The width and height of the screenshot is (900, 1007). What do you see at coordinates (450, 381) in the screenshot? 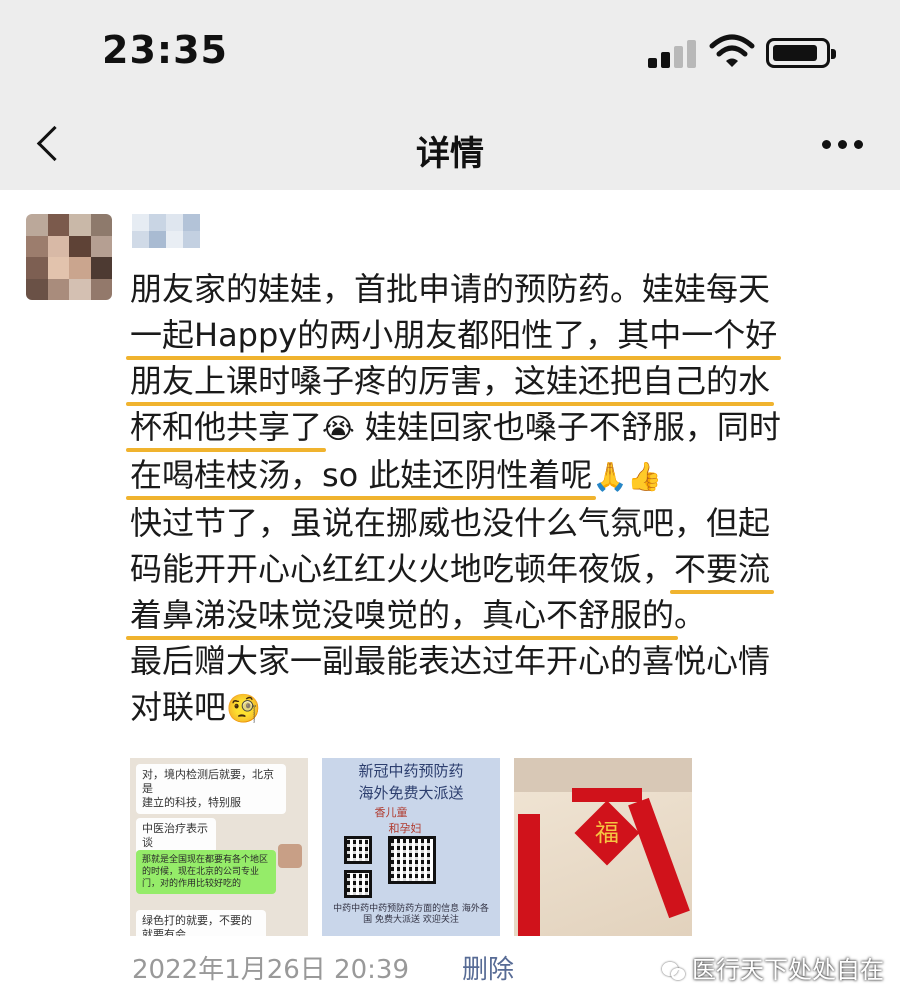
I see `highlighted-text: 朋友上课时嗓子疼的厉害，这娃还把自己的水` at bounding box center [450, 381].